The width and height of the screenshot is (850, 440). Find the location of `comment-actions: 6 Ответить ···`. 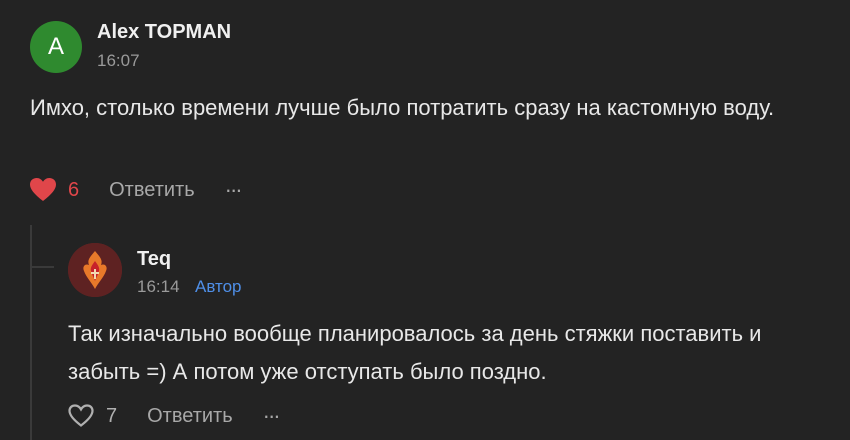

comment-actions: 6 Ответить ··· is located at coordinates (136, 190).